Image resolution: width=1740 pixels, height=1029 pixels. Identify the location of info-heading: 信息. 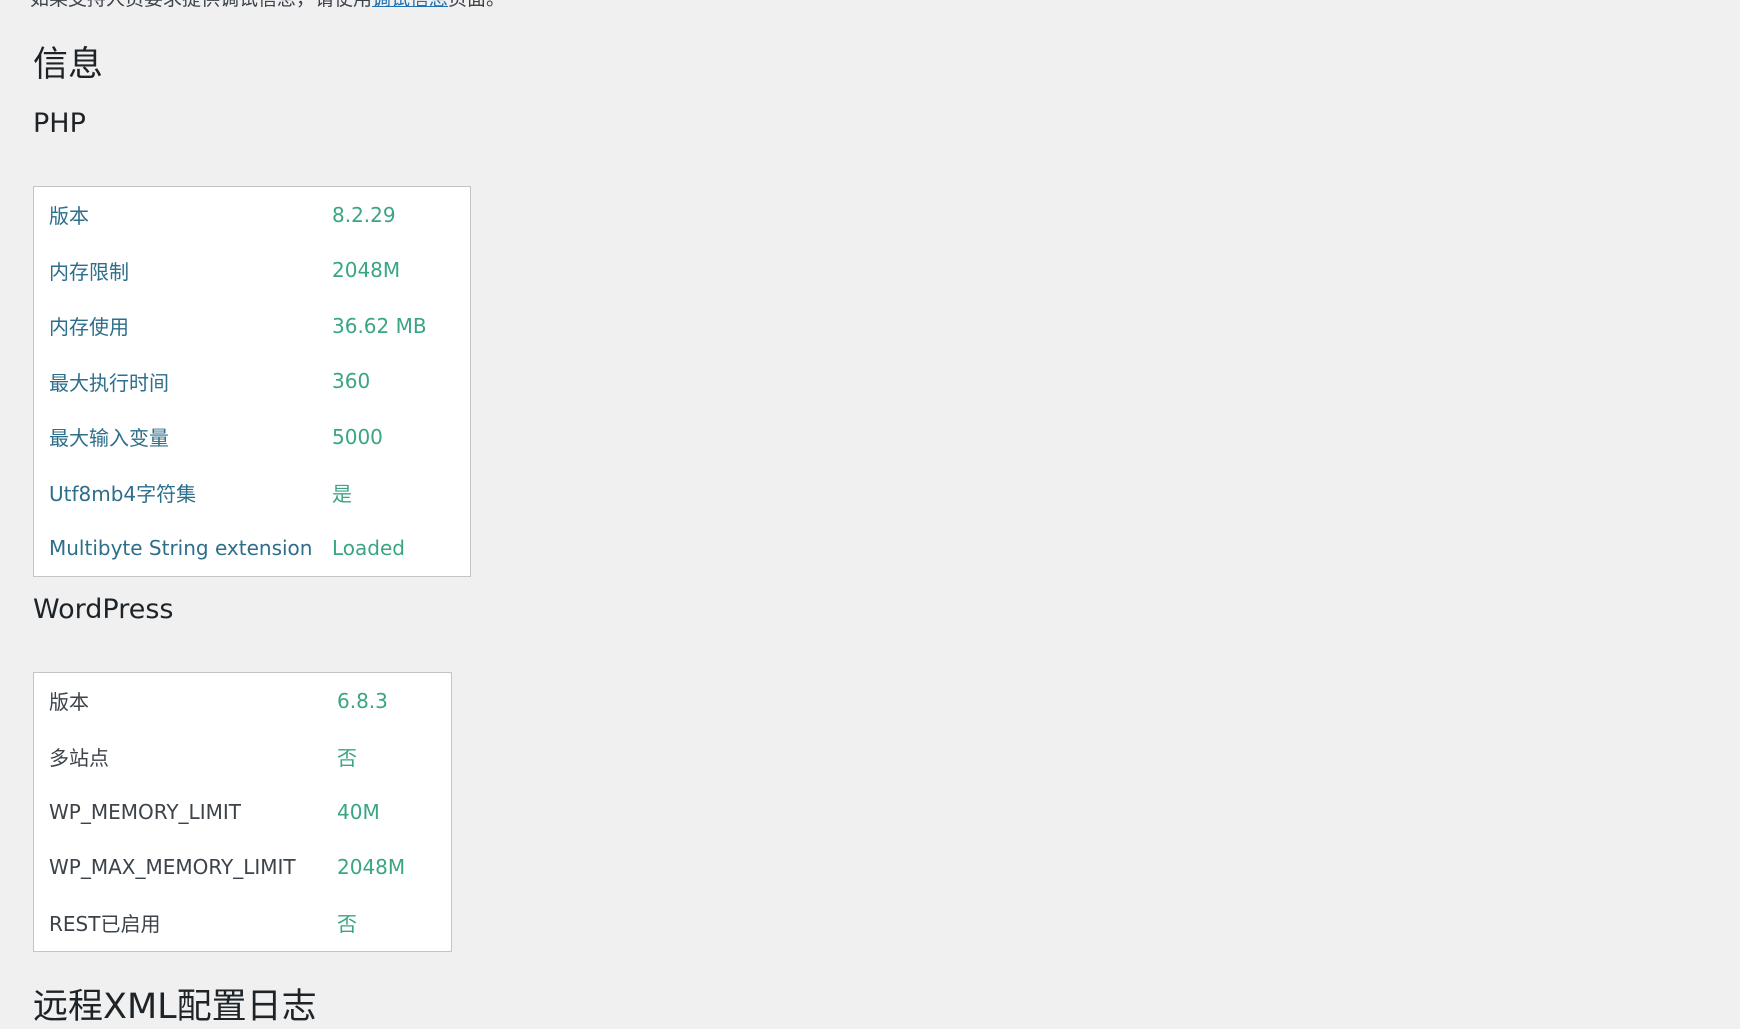
(68, 65).